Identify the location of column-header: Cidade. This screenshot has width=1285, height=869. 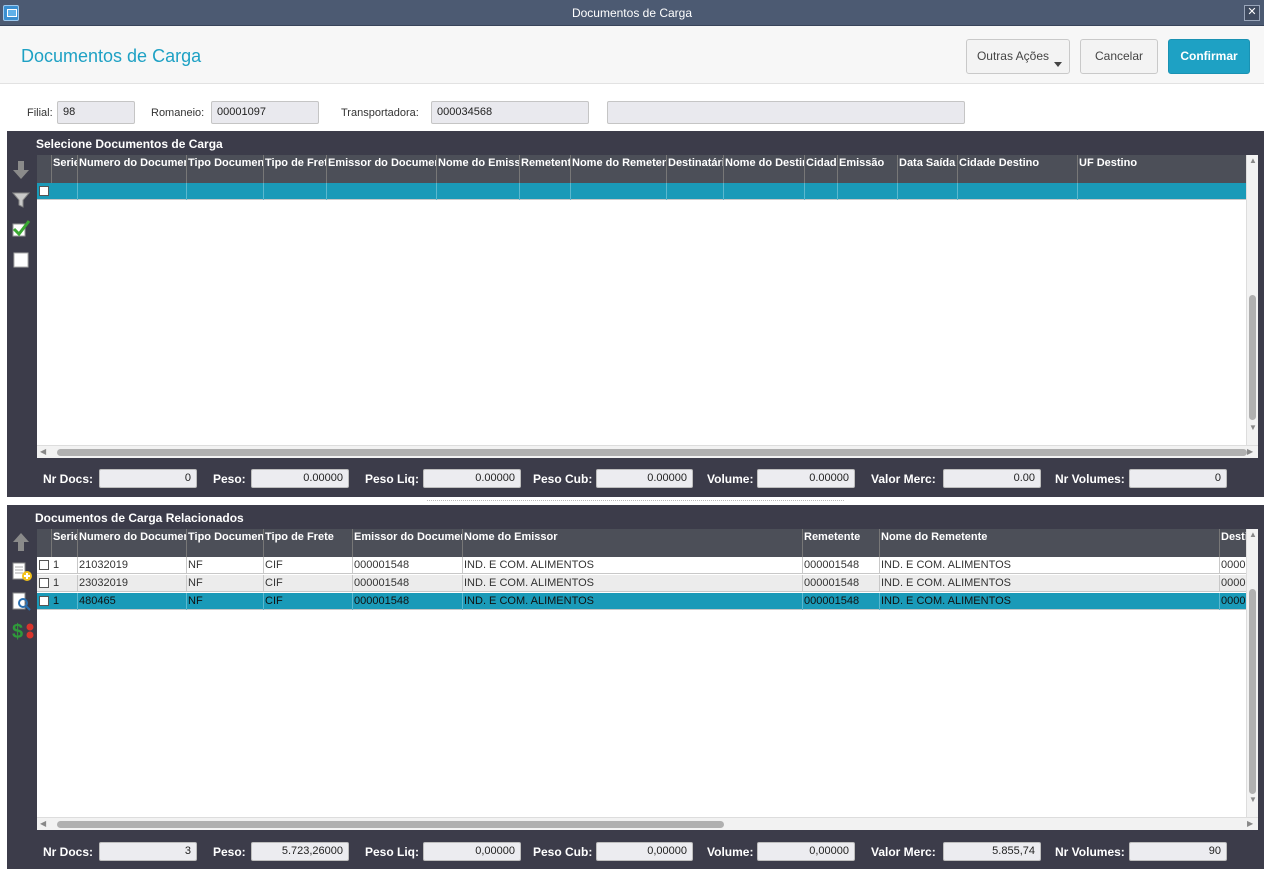
(821, 169).